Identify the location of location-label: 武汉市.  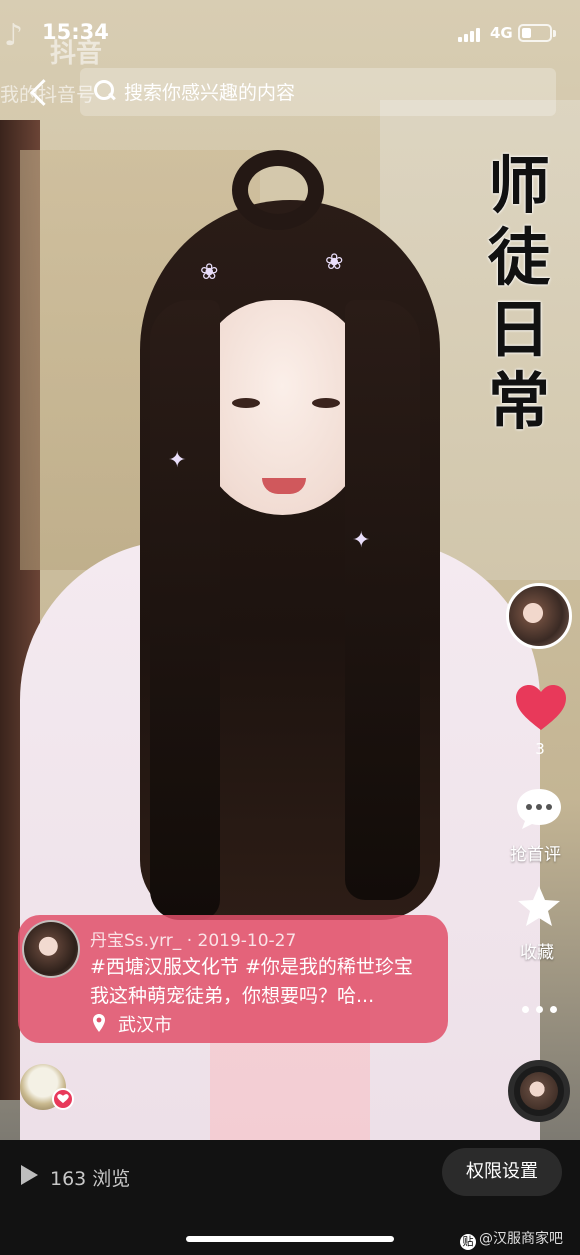
(145, 1024).